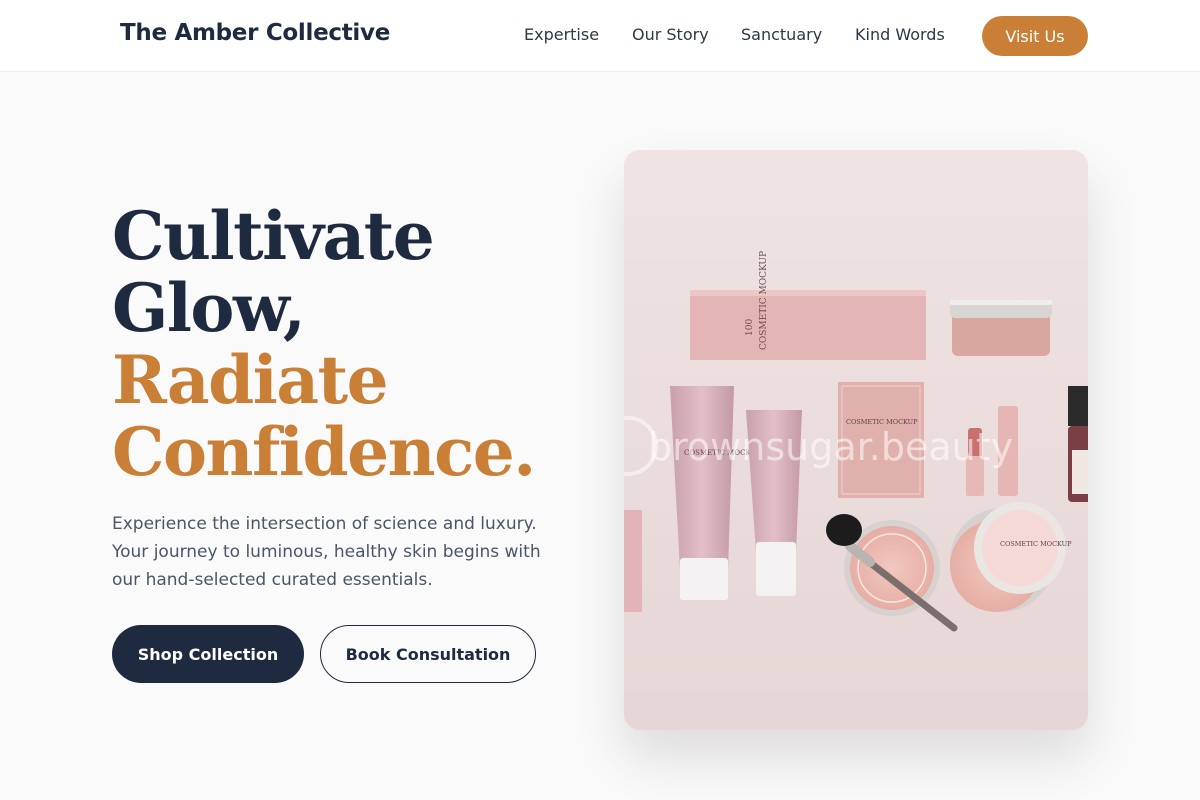 The width and height of the screenshot is (1200, 800). I want to click on compact-label: COSMETIC MOCKUP, so click(1036, 544).